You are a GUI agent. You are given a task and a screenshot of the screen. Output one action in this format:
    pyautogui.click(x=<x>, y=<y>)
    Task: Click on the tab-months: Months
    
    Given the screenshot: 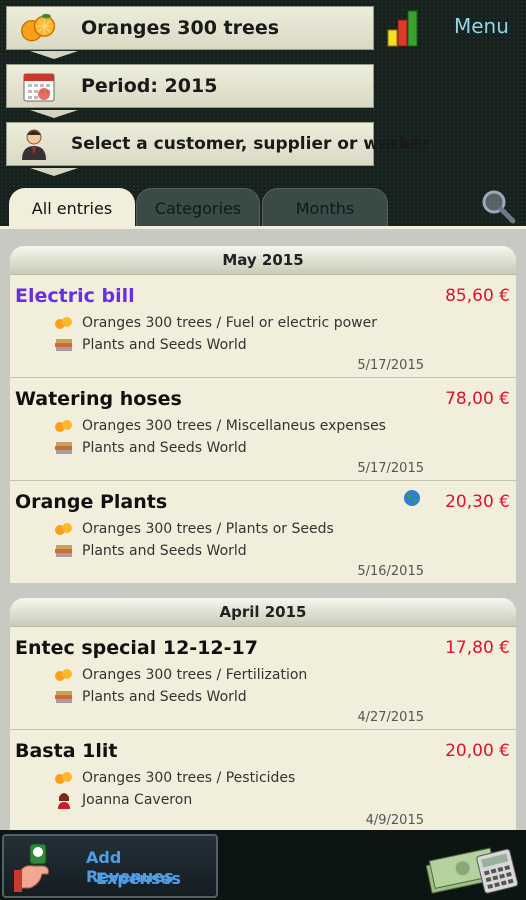 What is the action you would take?
    pyautogui.click(x=325, y=208)
    